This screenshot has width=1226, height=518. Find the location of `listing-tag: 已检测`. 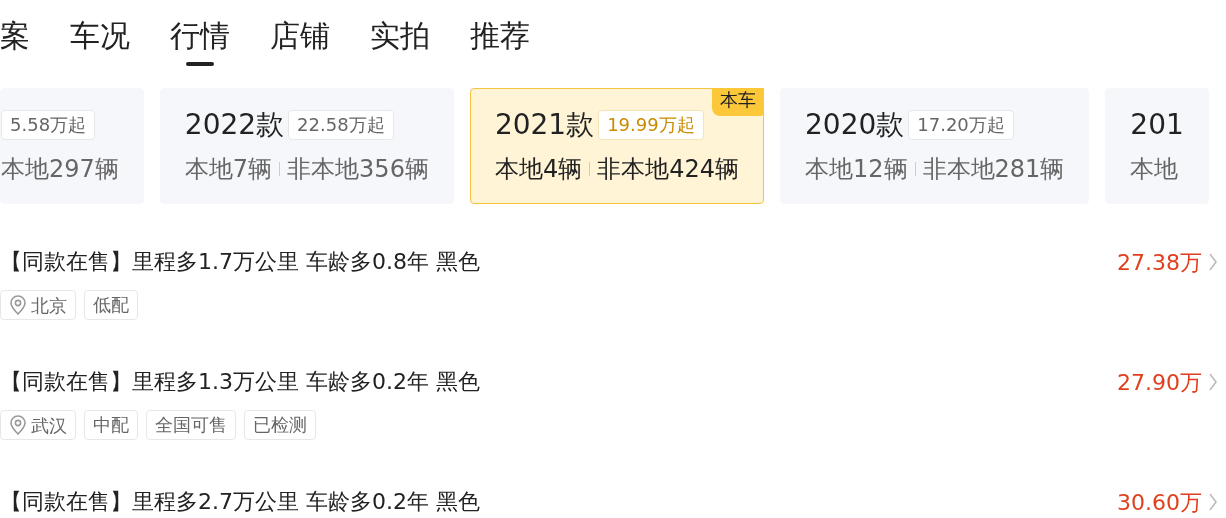

listing-tag: 已检测 is located at coordinates (280, 425).